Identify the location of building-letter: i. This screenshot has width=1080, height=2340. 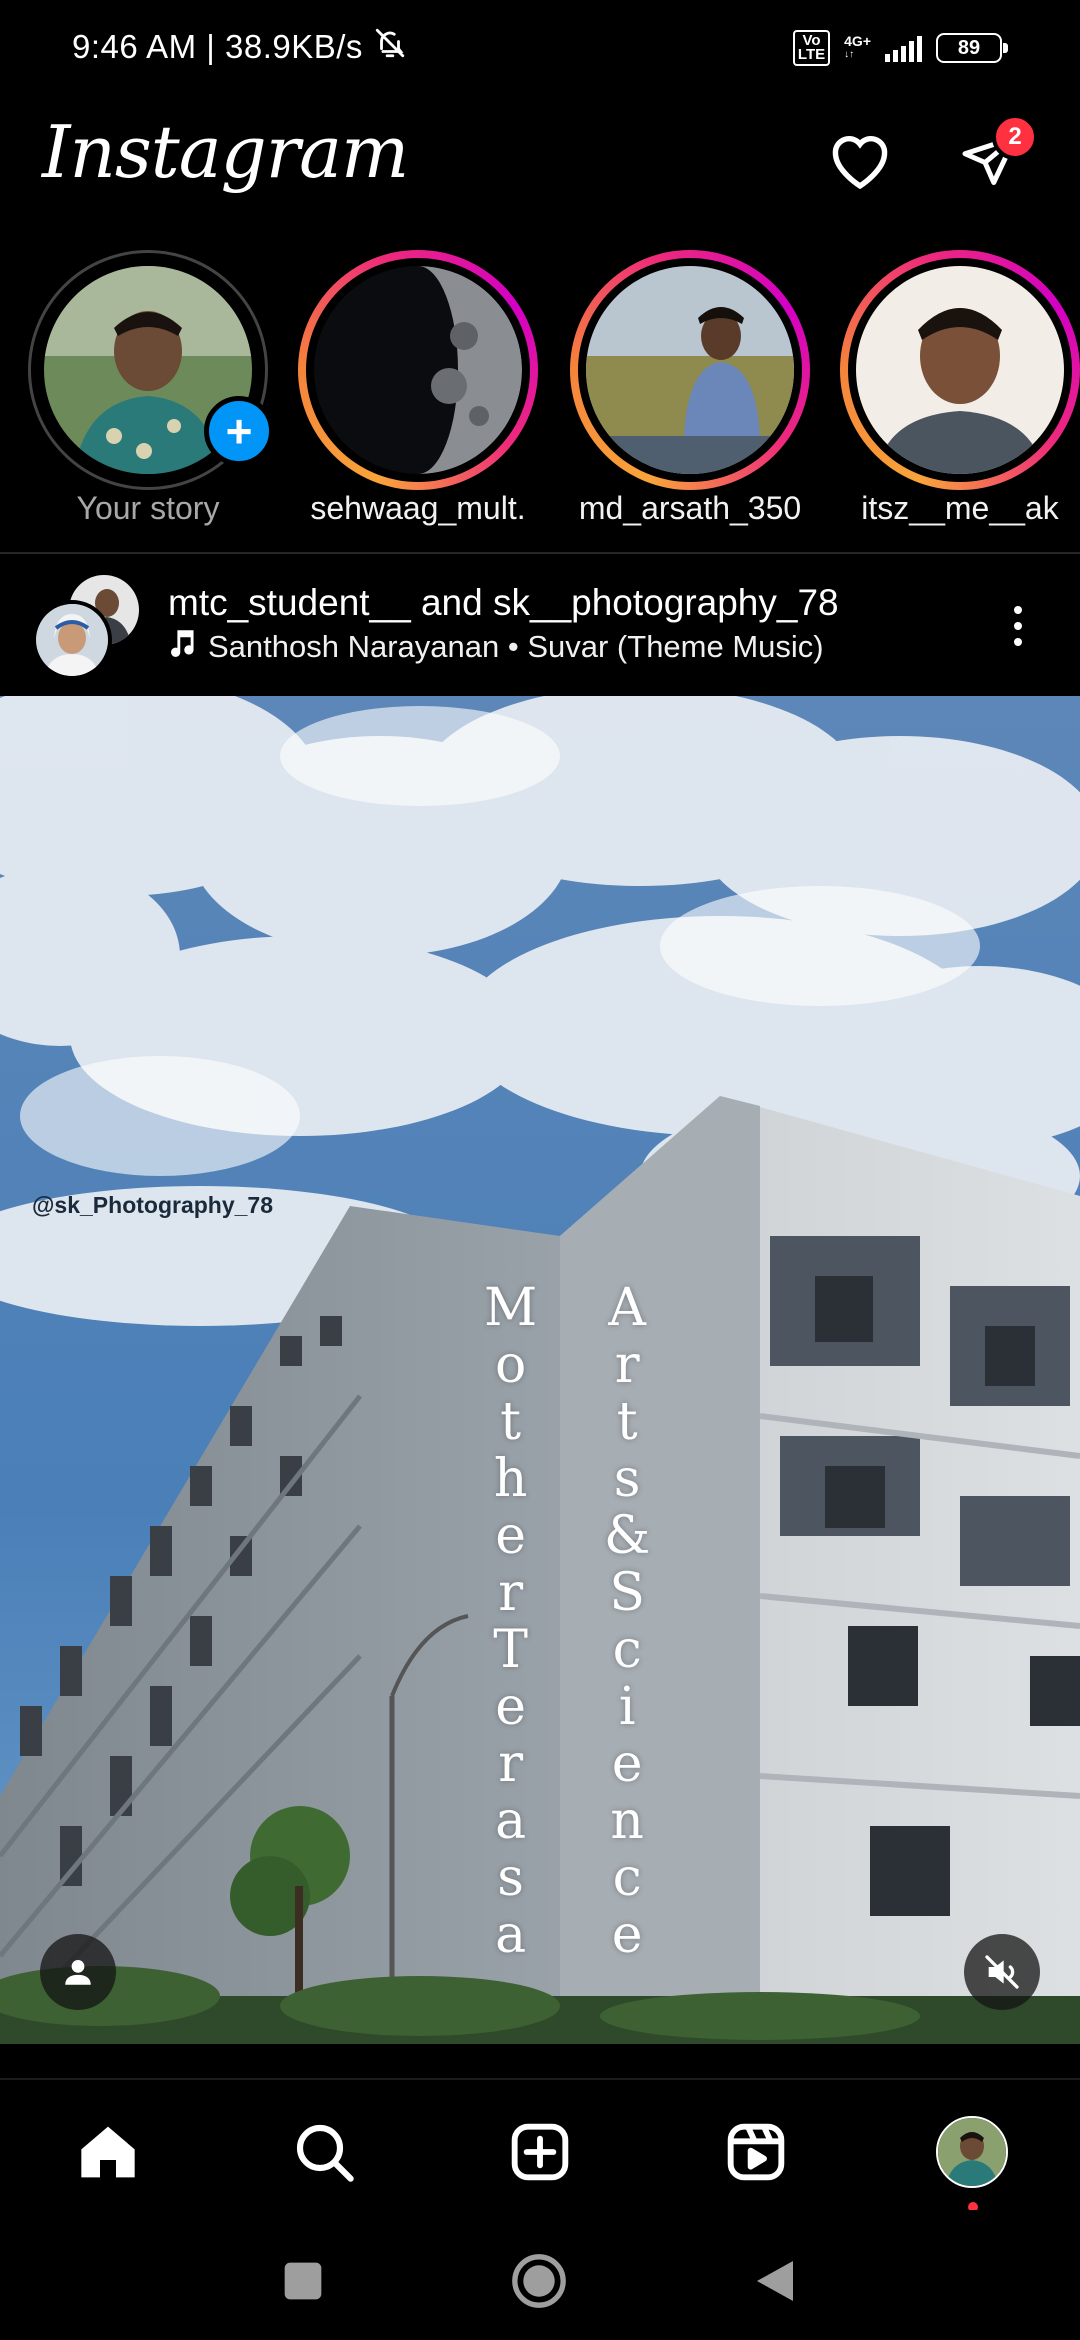
(627, 1707).